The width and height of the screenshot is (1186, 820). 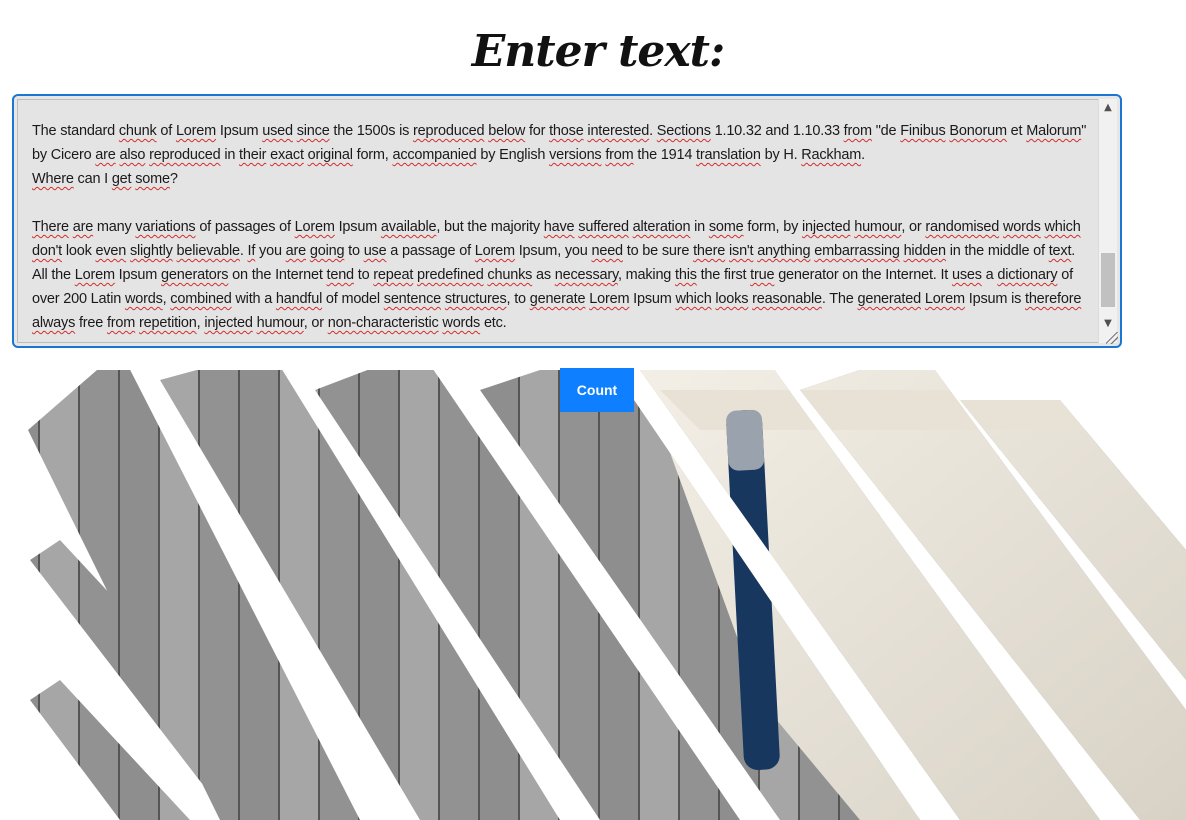 What do you see at coordinates (839, 299) in the screenshot?
I see `text-run: . The` at bounding box center [839, 299].